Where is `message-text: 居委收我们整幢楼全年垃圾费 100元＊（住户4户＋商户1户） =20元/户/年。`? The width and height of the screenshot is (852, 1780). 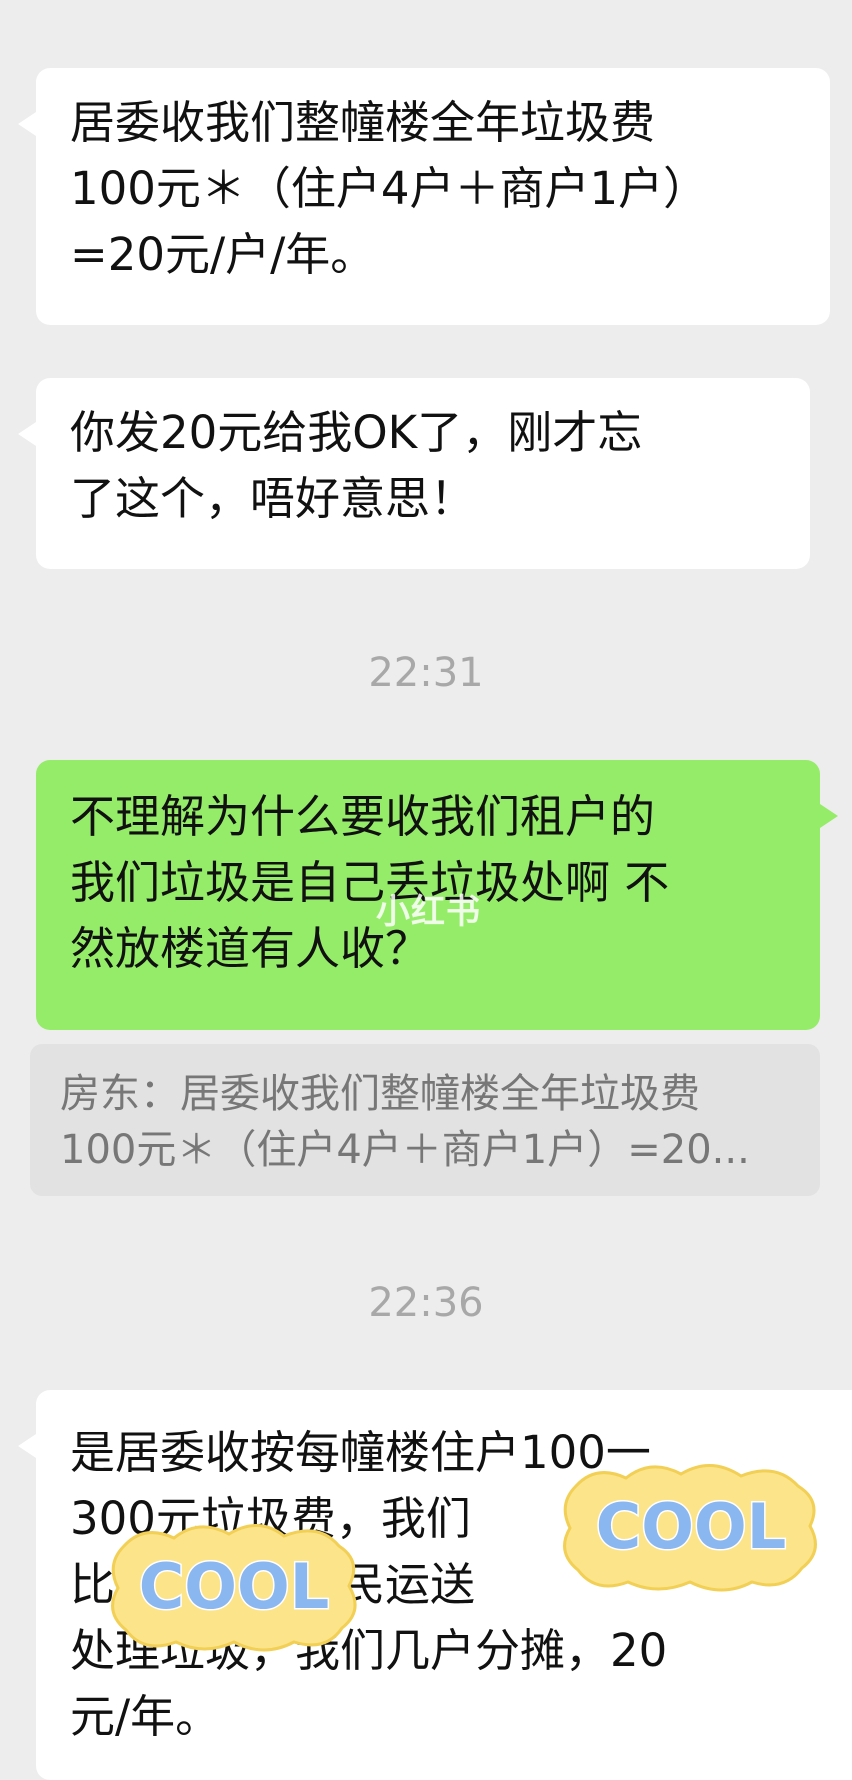
message-text: 居委收我们整幢楼全年垃圾费 100元＊（住户4户＋商户1户） =20元/户/年。 is located at coordinates (389, 188).